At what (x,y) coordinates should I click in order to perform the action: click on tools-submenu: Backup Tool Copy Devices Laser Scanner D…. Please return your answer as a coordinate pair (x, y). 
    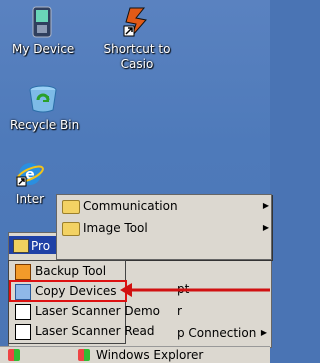
    Looking at the image, I should click on (84, 302).